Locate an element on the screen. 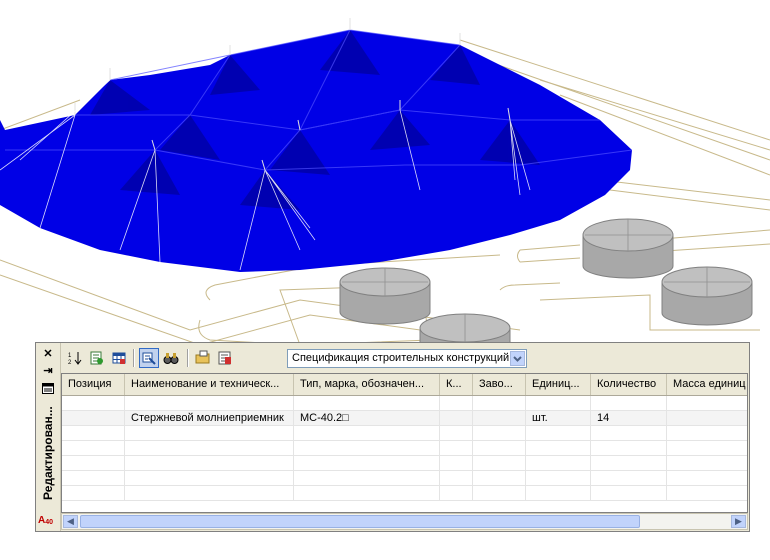 The image size is (770, 560). cell-quantity: 14 is located at coordinates (629, 418).